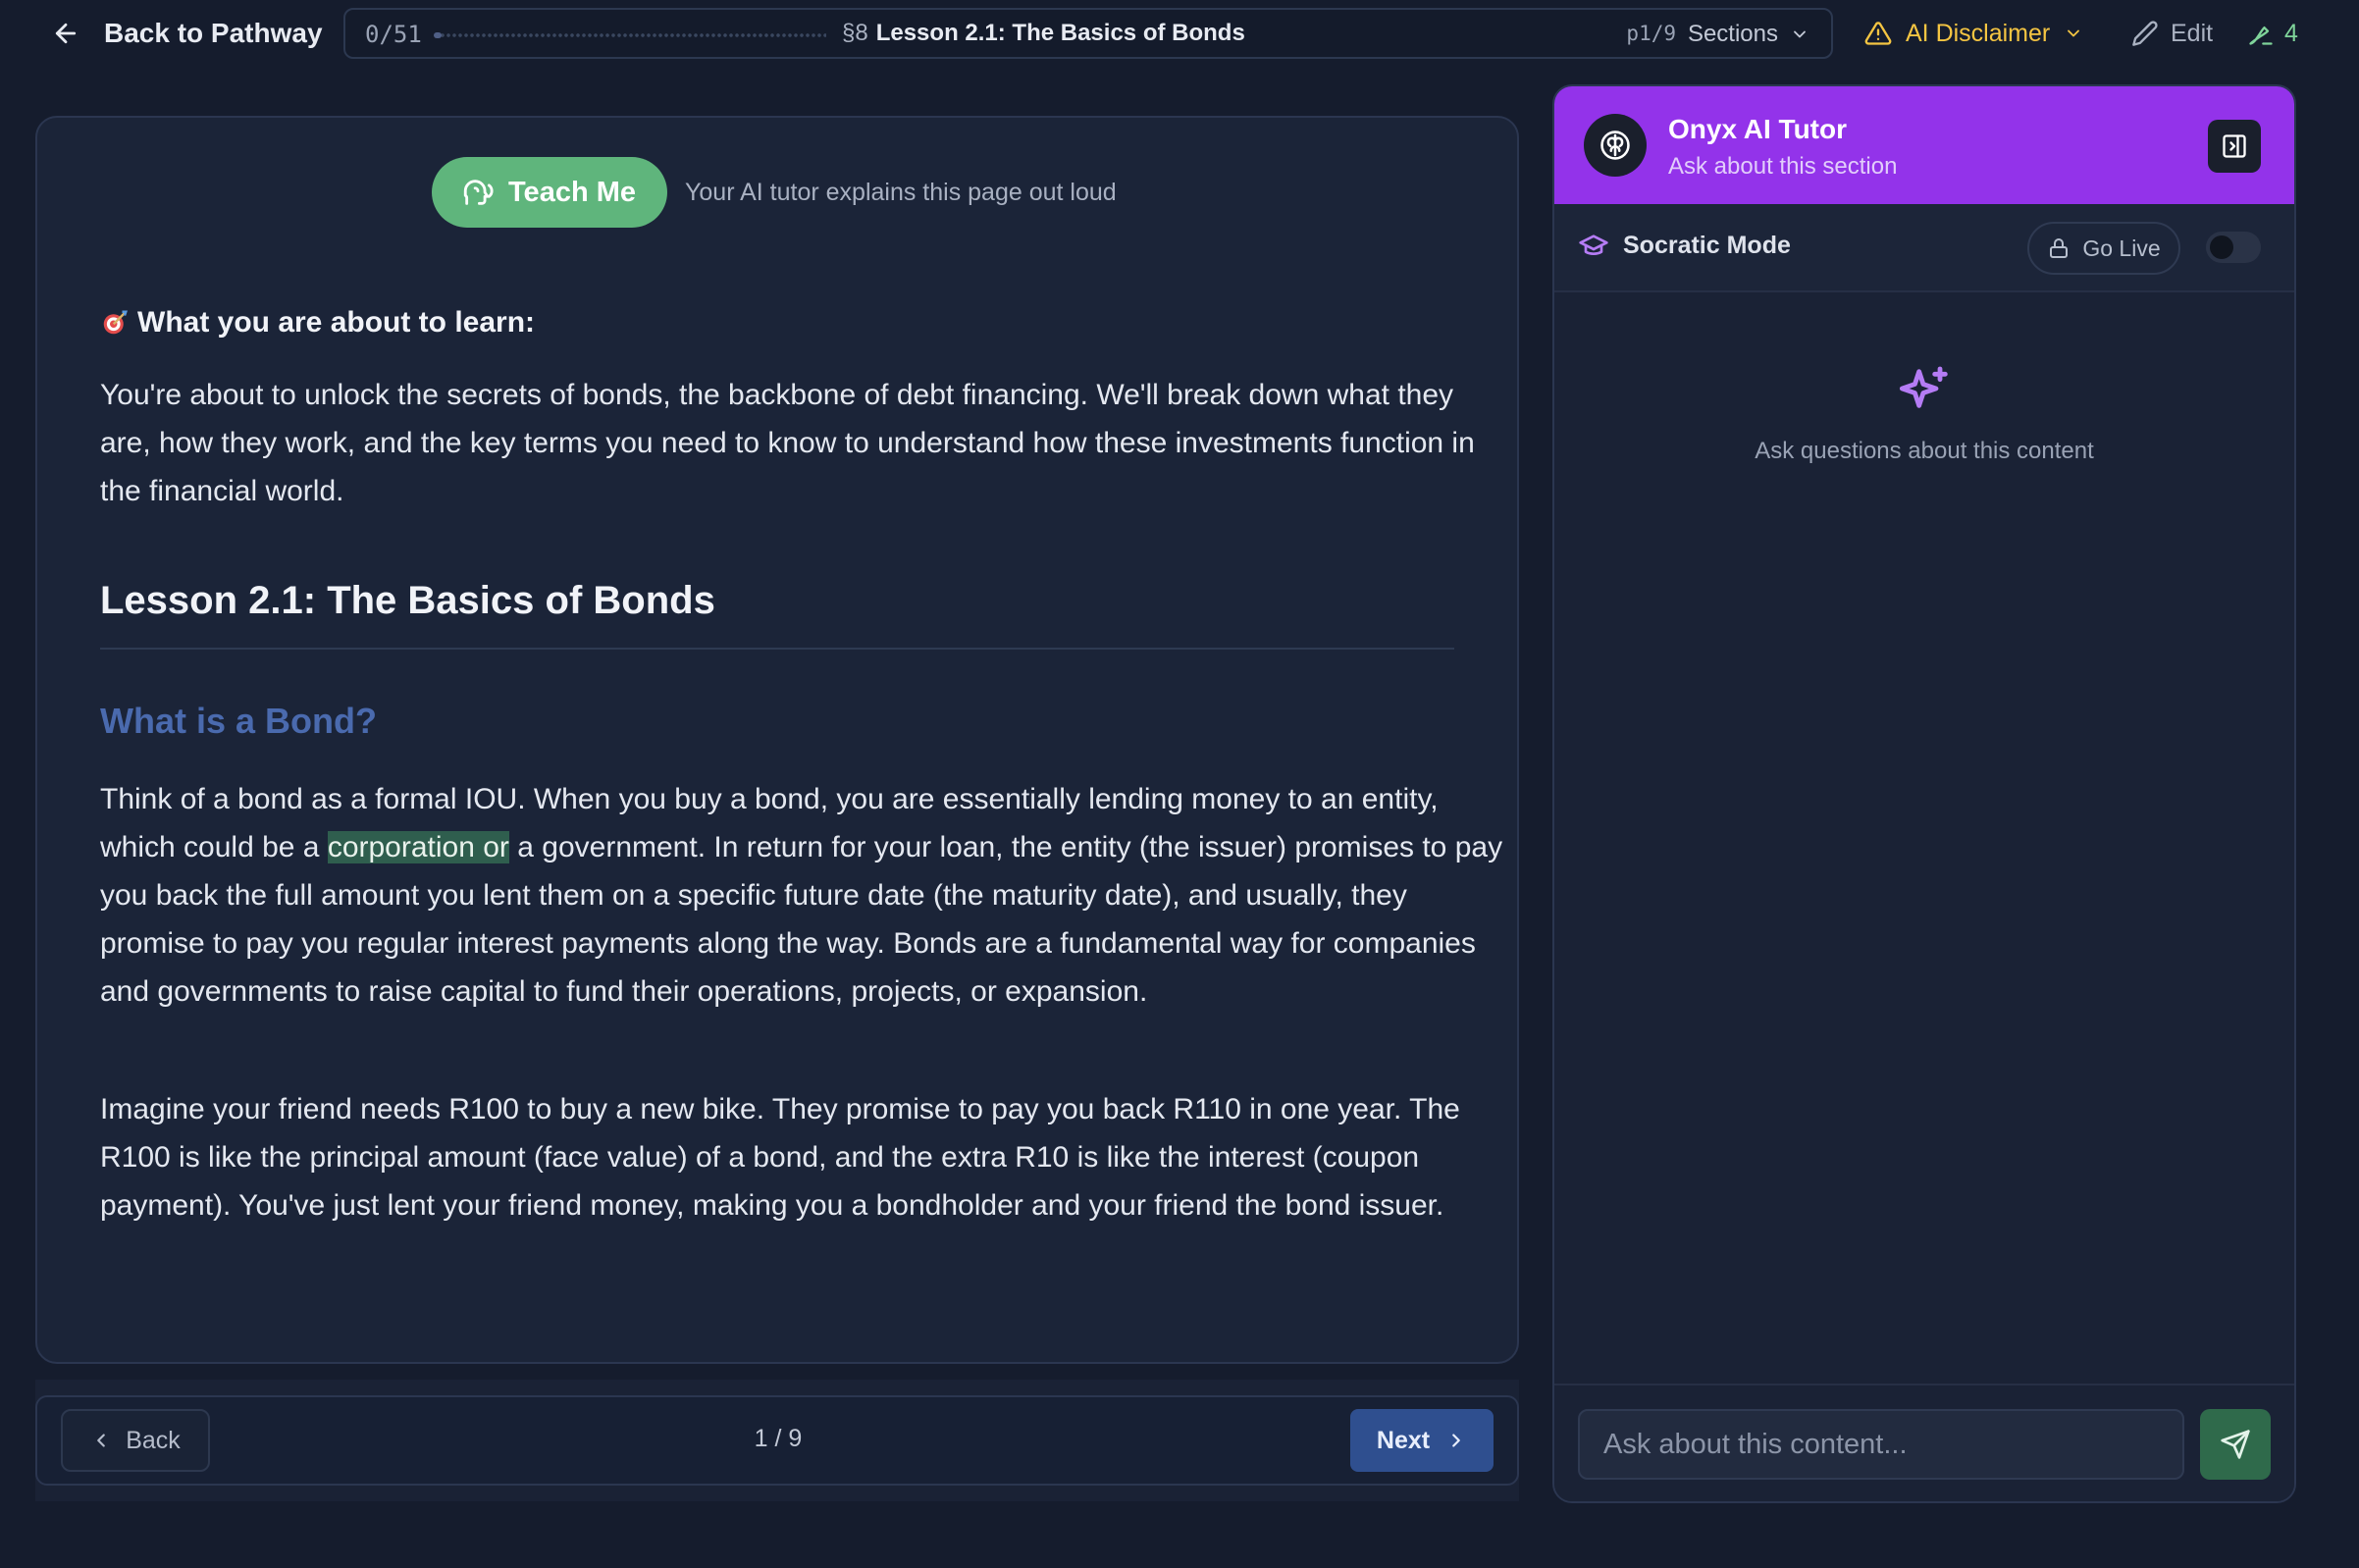 Image resolution: width=2359 pixels, height=1568 pixels. I want to click on back-to-pathway-link: Back to Pathway, so click(187, 33).